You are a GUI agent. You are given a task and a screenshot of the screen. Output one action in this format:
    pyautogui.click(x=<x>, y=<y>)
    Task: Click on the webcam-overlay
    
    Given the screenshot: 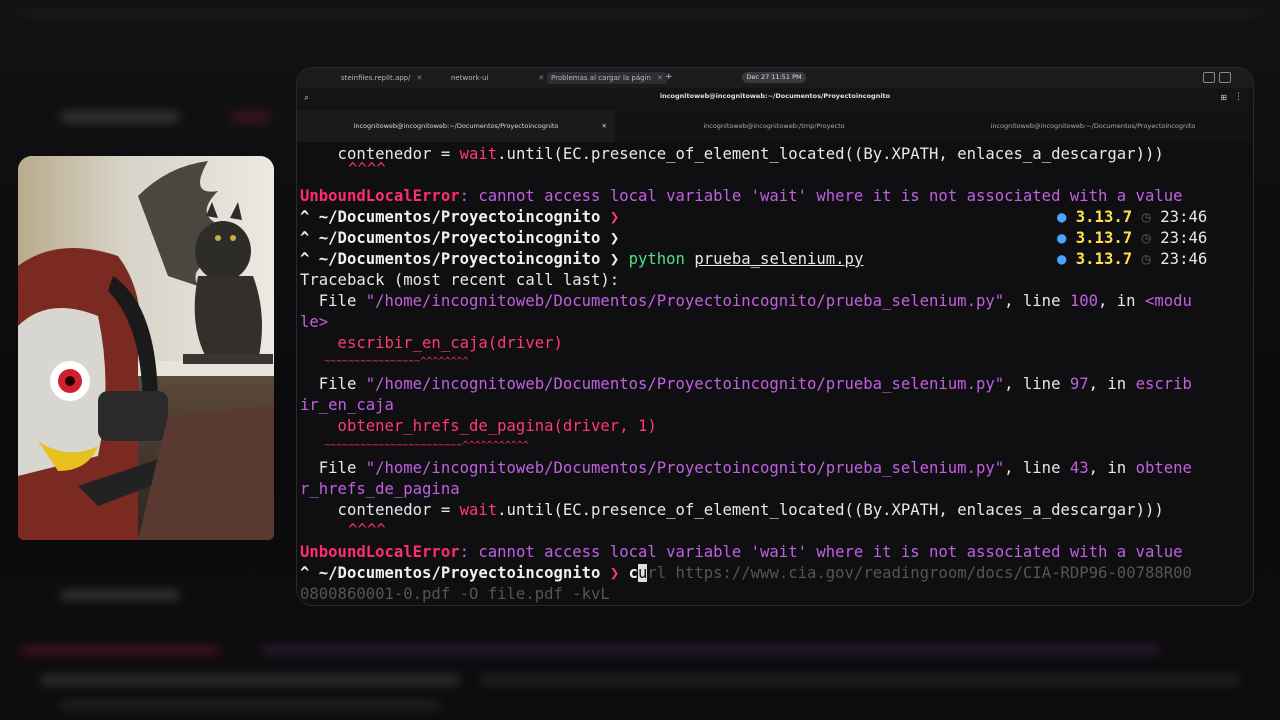 What is the action you would take?
    pyautogui.click(x=146, y=348)
    